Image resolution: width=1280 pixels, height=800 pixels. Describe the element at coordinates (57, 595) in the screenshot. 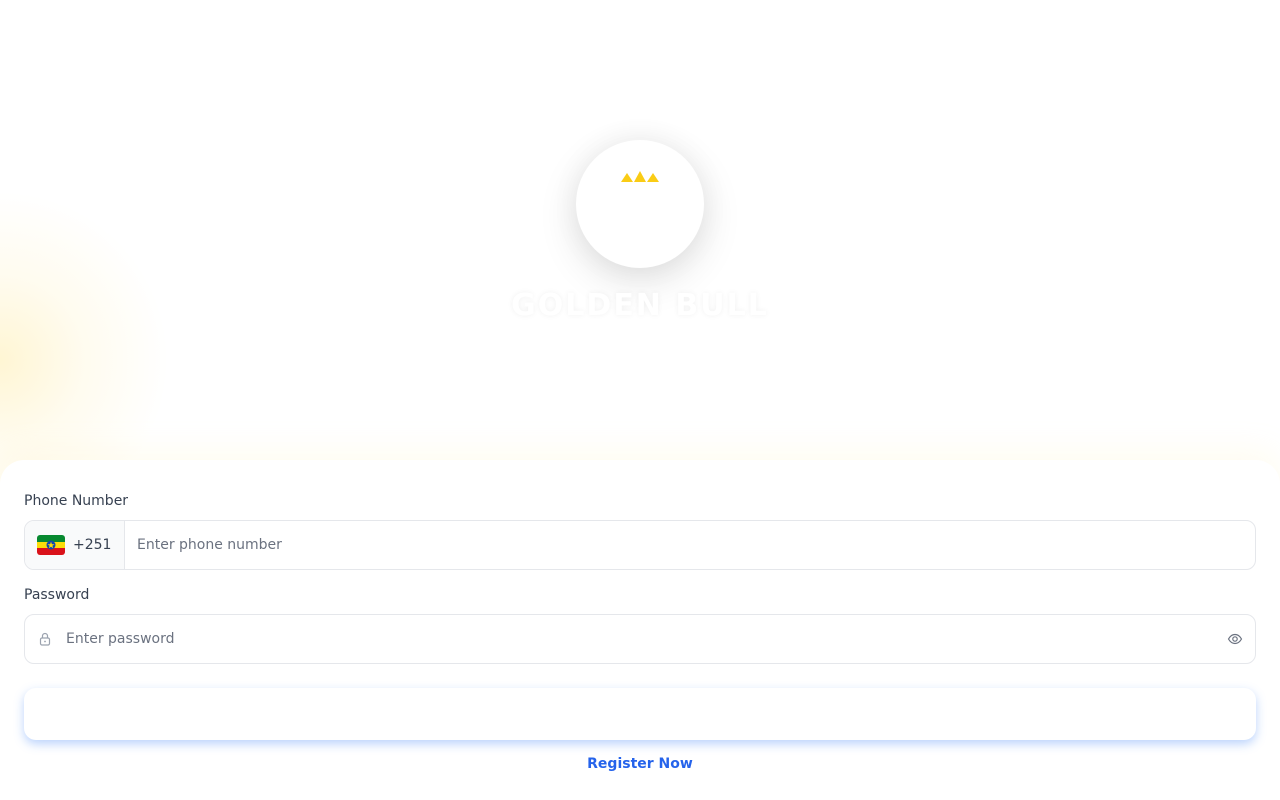

I see `password-label: Password` at that location.